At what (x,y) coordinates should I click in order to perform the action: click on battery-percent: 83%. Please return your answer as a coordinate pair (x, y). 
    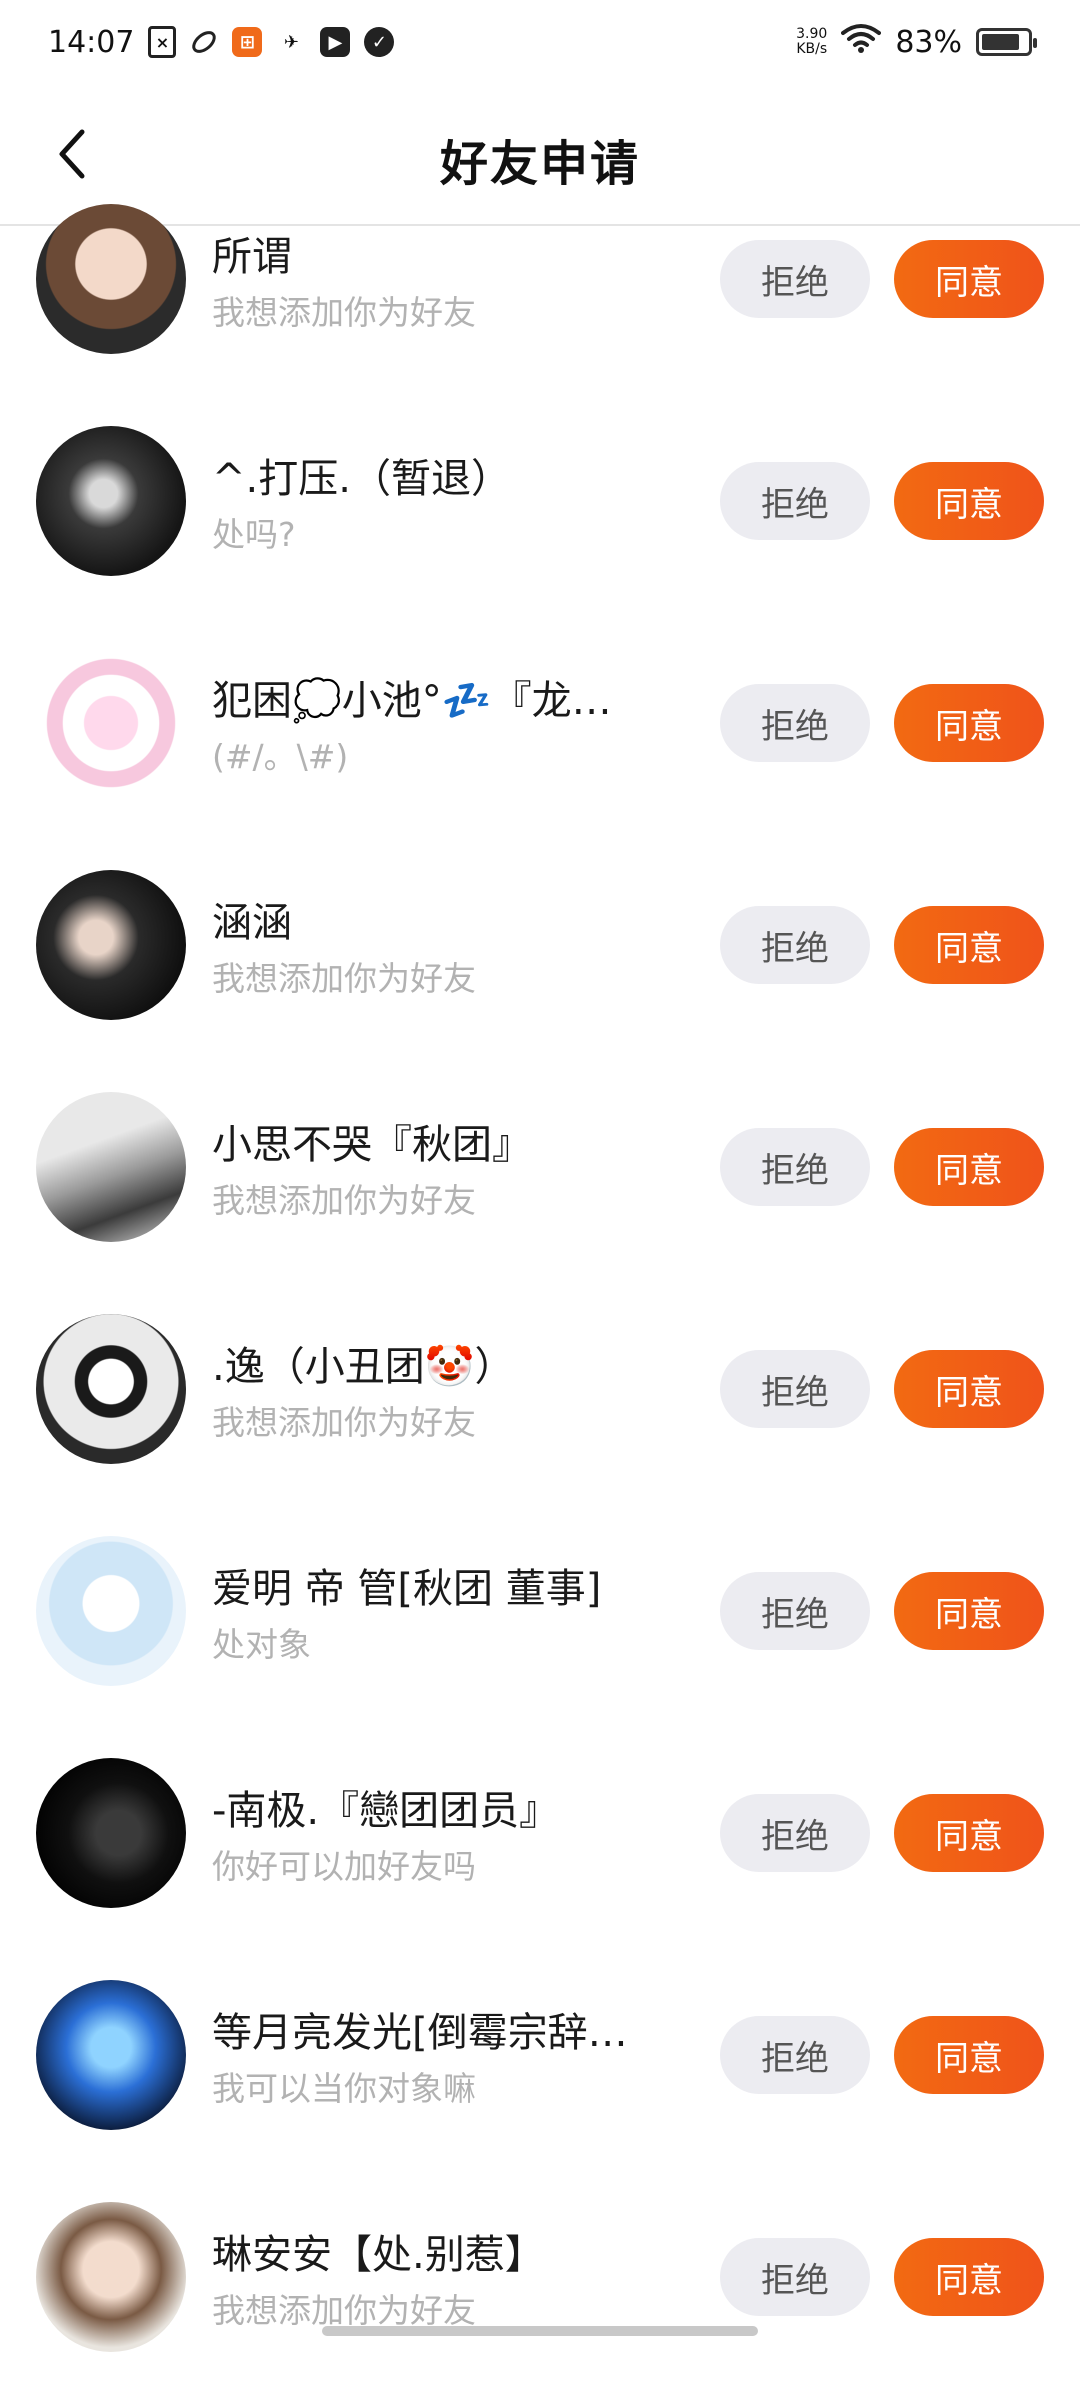
    Looking at the image, I should click on (928, 42).